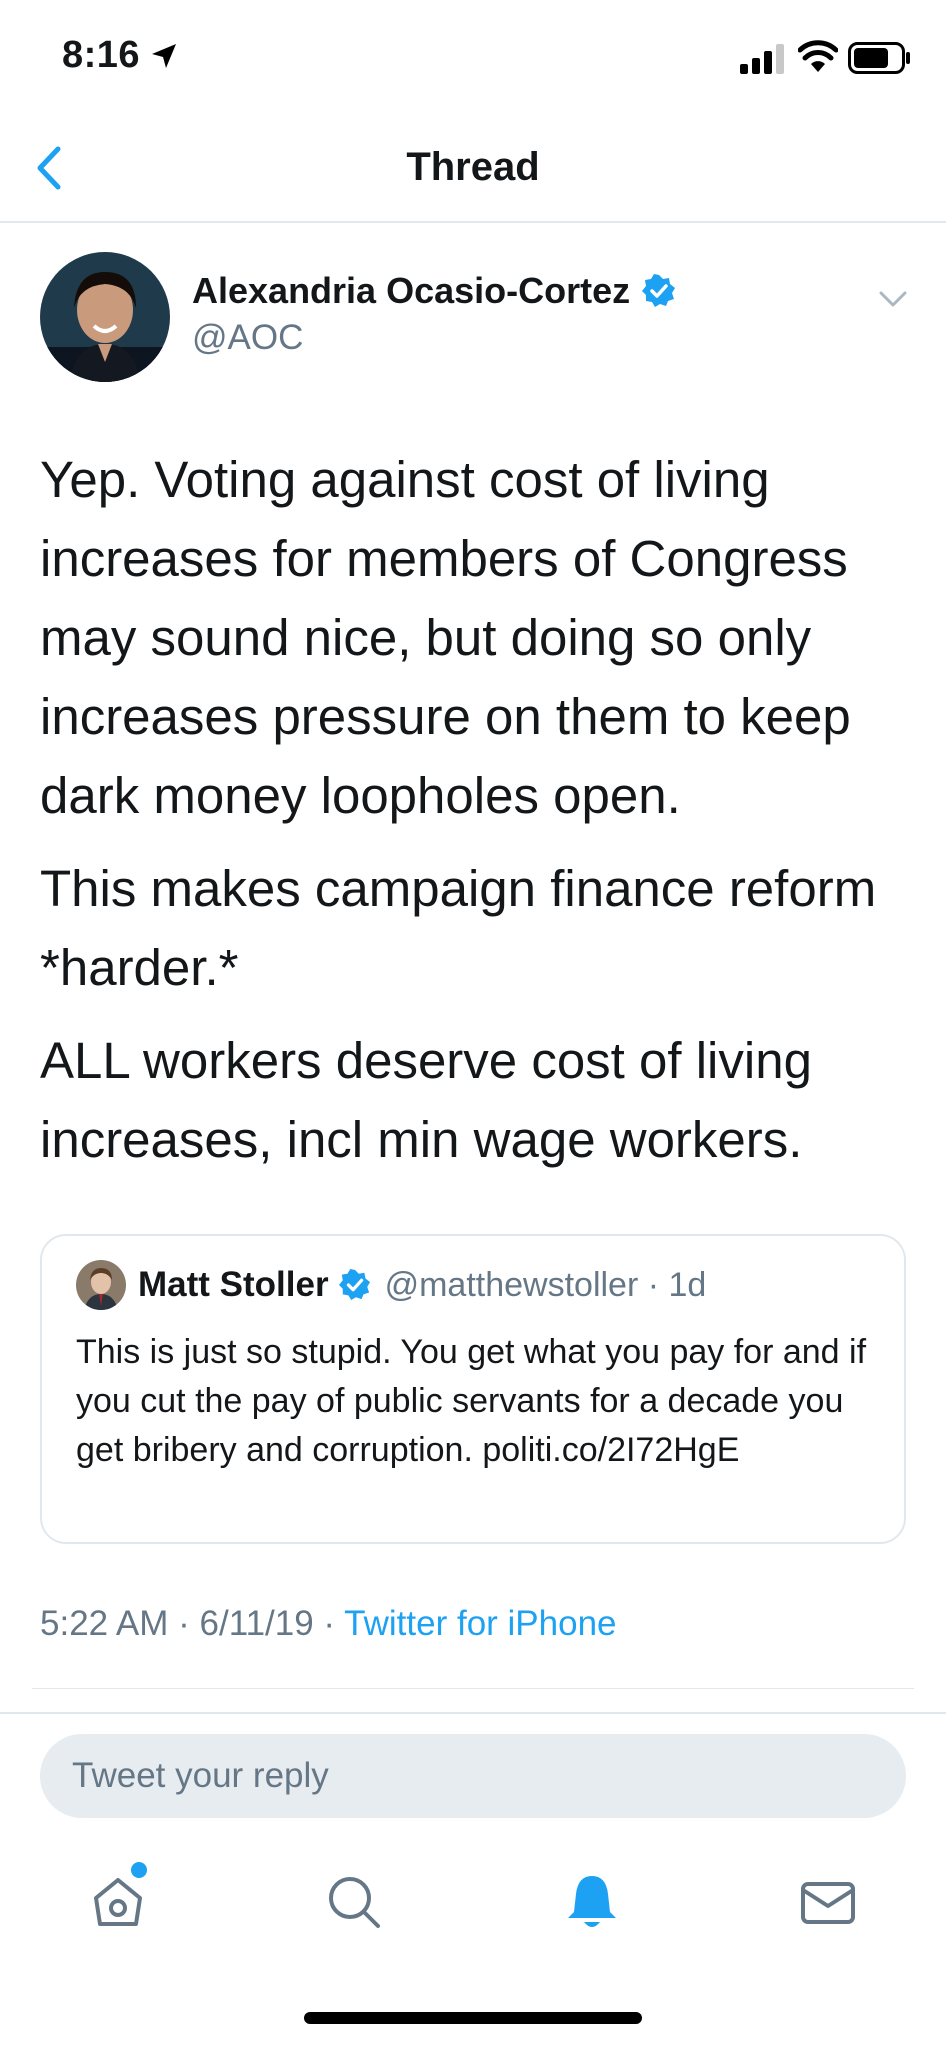 This screenshot has height=2048, width=946. I want to click on home-icon, so click(118, 1902).